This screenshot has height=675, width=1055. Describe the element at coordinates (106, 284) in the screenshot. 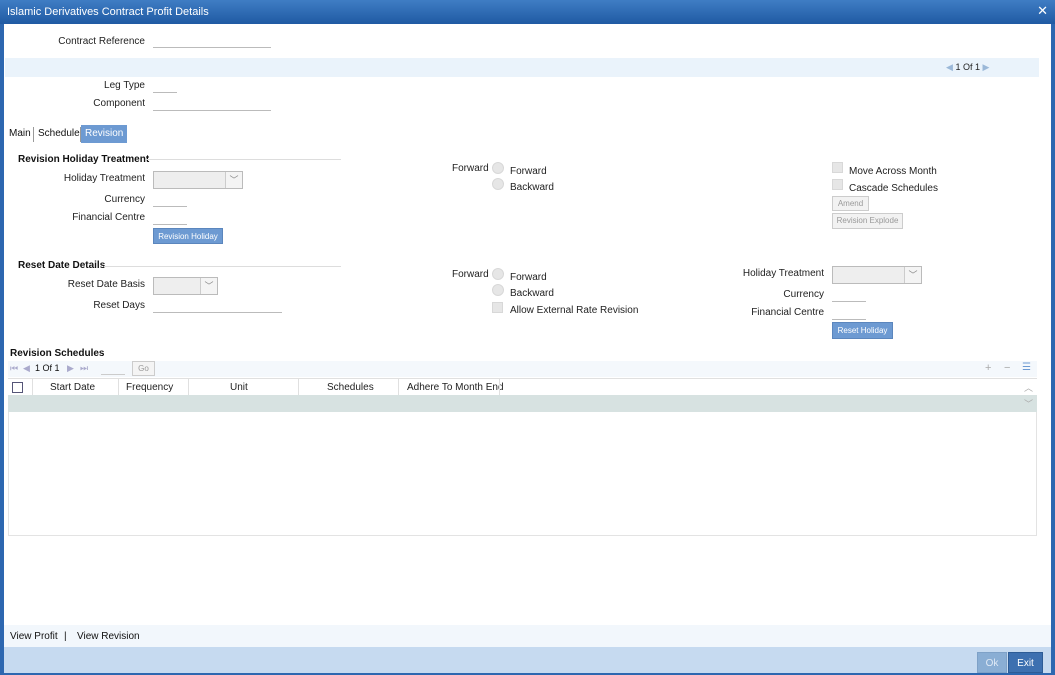

I see `reset-date-basis-label: Reset Date Basis` at that location.